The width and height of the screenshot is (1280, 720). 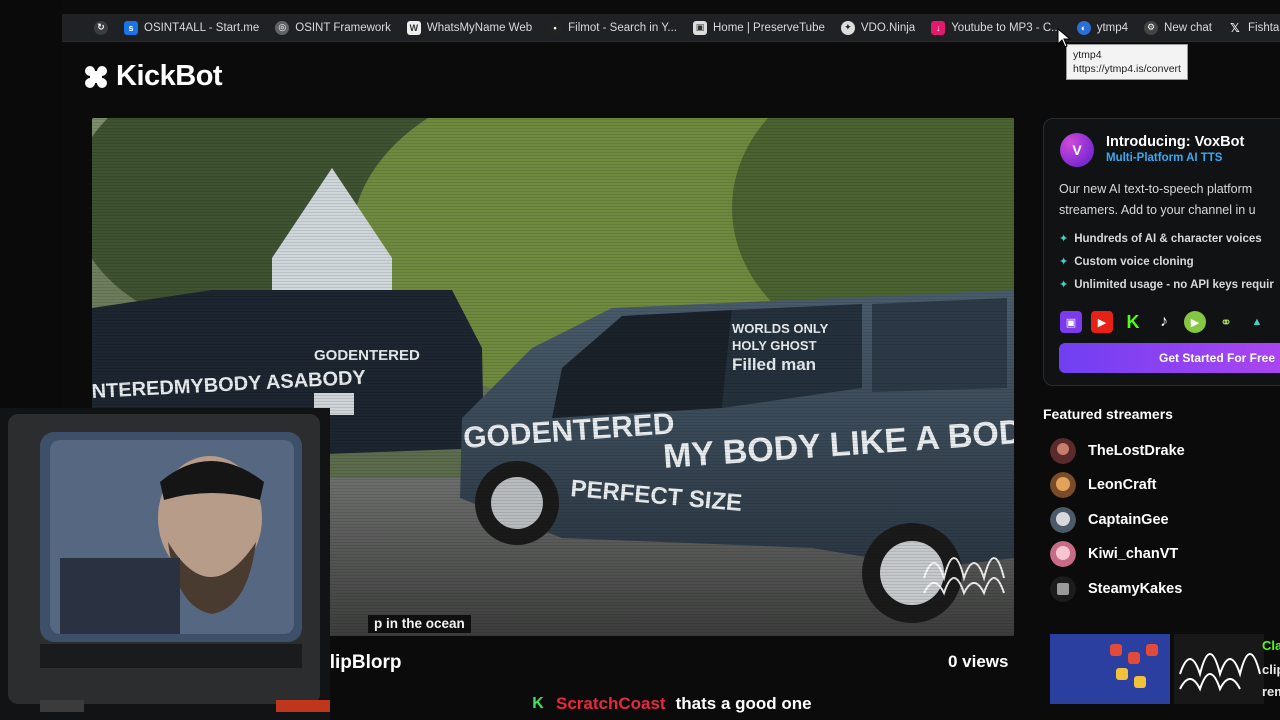 I want to click on svg-text: GODENTERED, so click(x=367, y=355).